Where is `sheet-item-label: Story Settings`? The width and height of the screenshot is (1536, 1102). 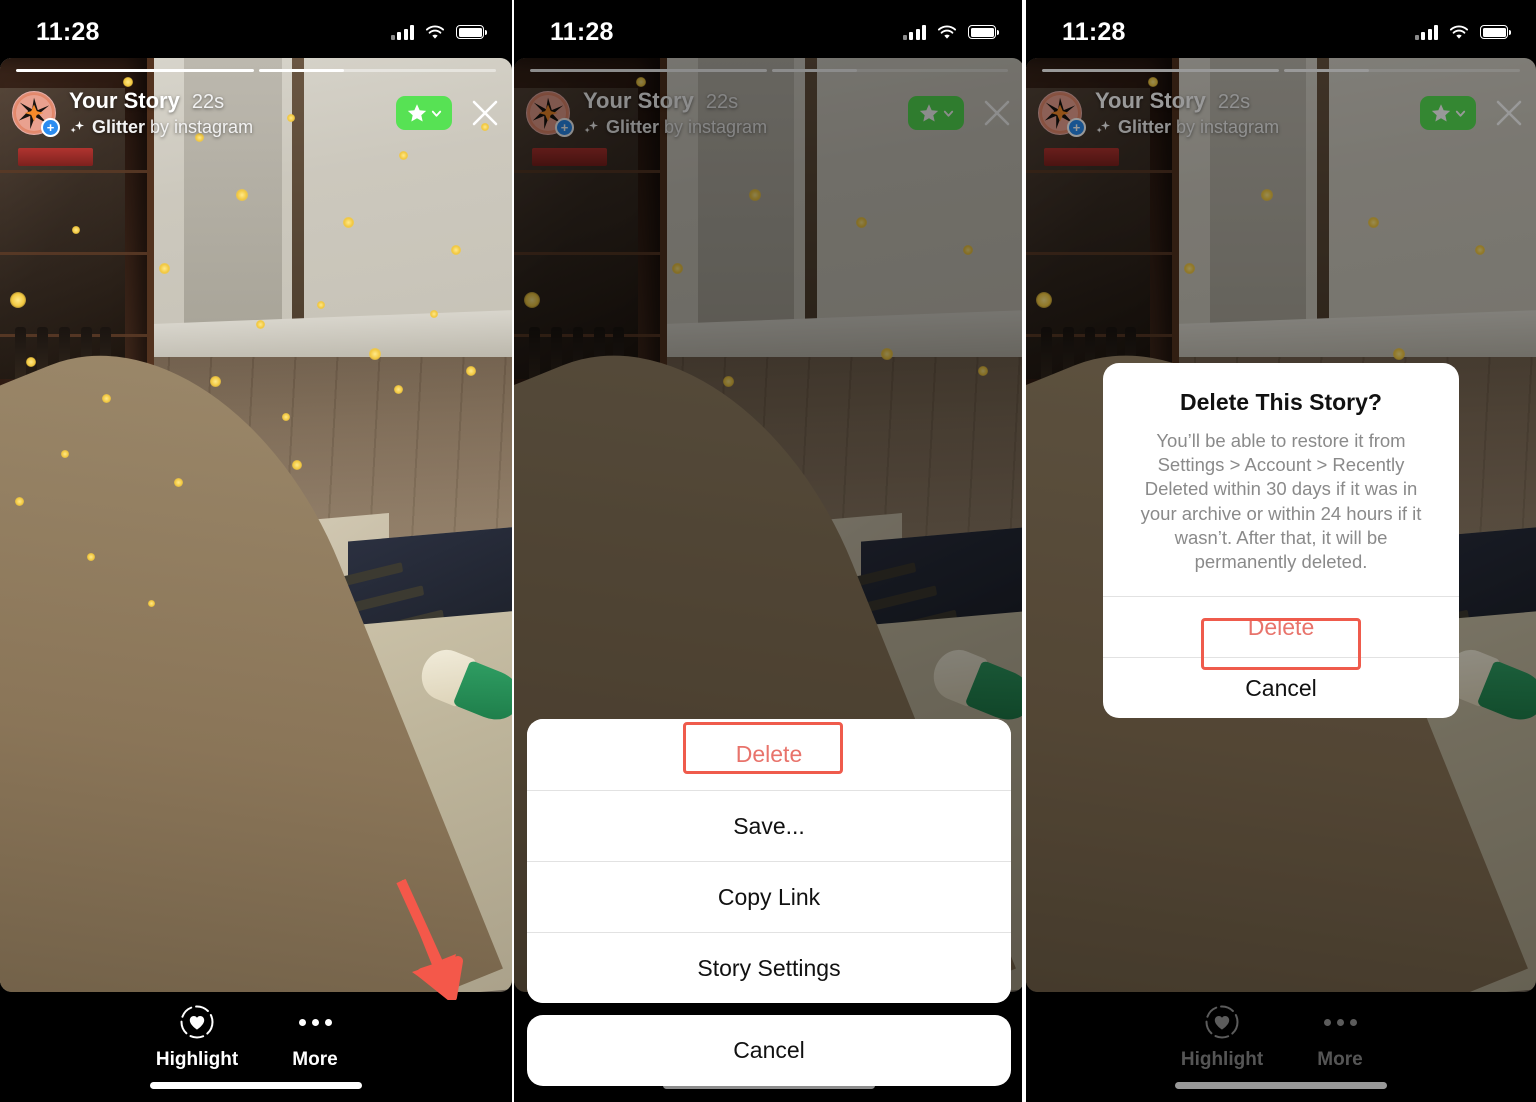 sheet-item-label: Story Settings is located at coordinates (769, 967).